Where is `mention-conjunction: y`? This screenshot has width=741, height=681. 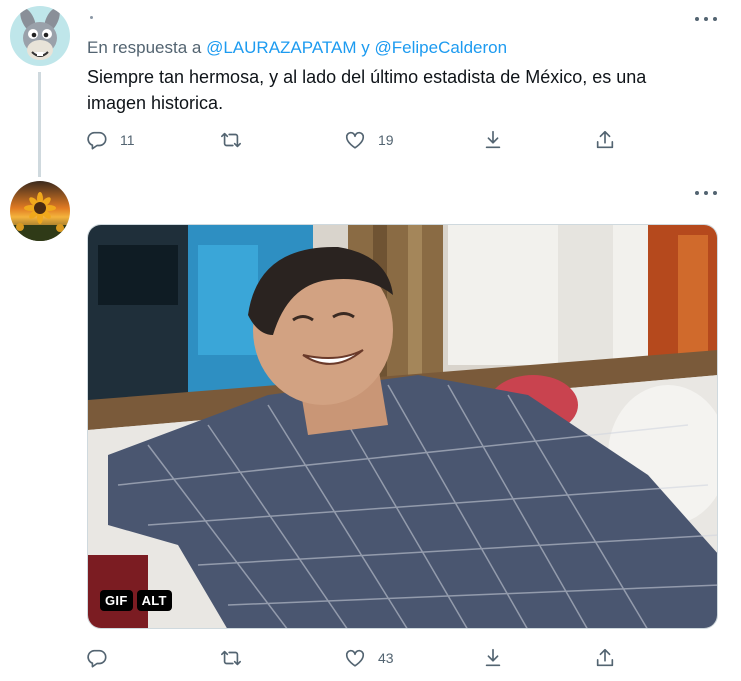 mention-conjunction: y is located at coordinates (365, 47).